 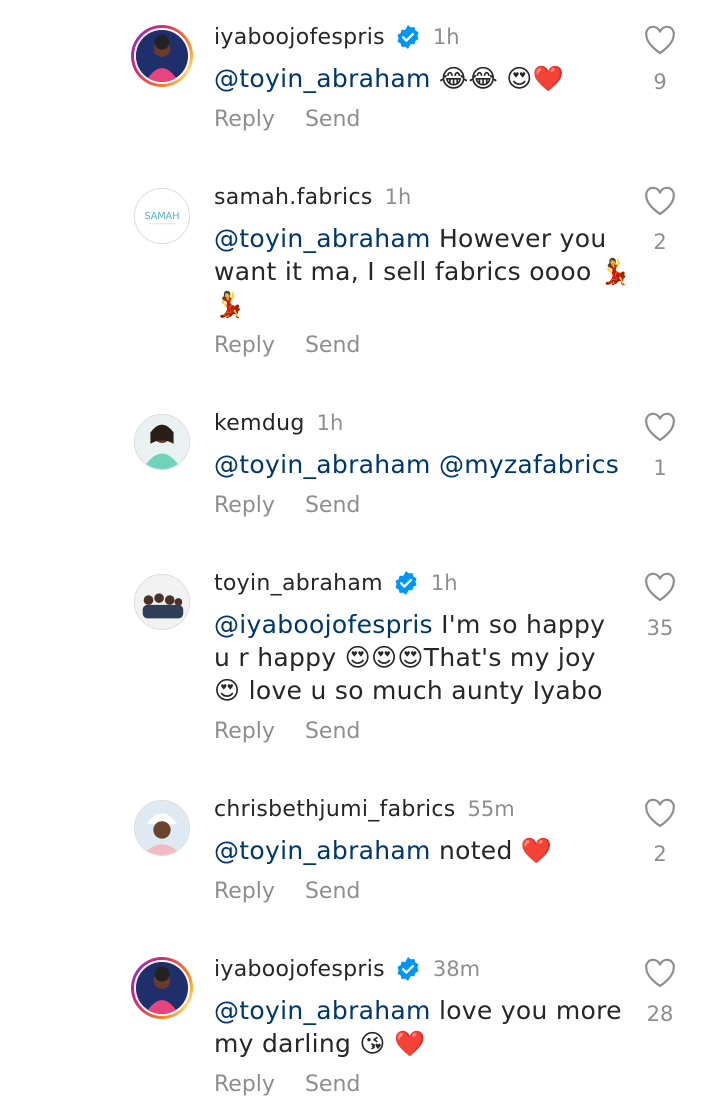 What do you see at coordinates (298, 583) in the screenshot?
I see `username: toyin_abraham` at bounding box center [298, 583].